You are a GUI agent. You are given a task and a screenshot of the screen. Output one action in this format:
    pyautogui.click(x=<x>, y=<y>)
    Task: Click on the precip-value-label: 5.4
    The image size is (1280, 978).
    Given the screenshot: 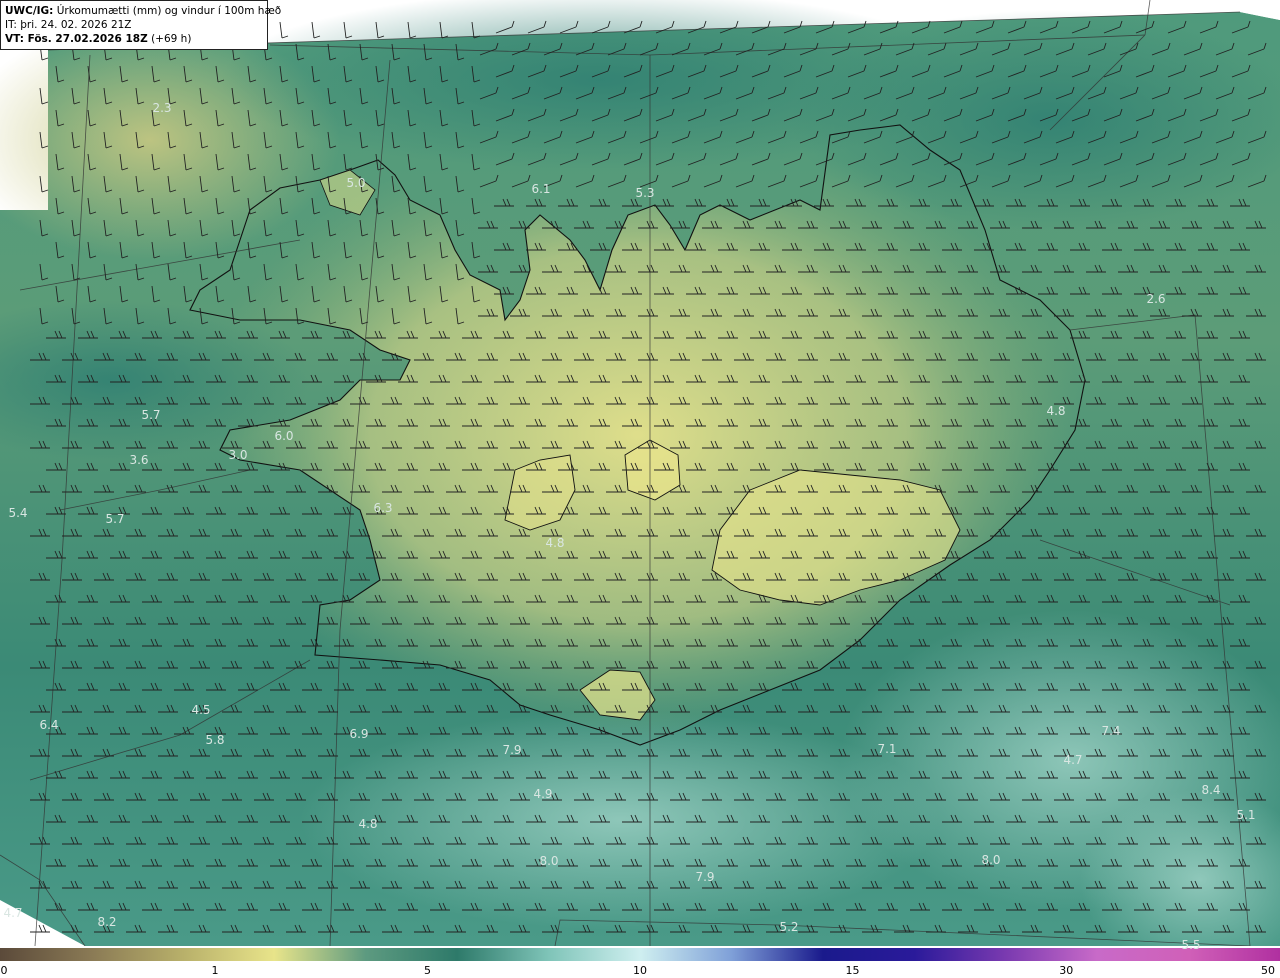 What is the action you would take?
    pyautogui.click(x=18, y=513)
    